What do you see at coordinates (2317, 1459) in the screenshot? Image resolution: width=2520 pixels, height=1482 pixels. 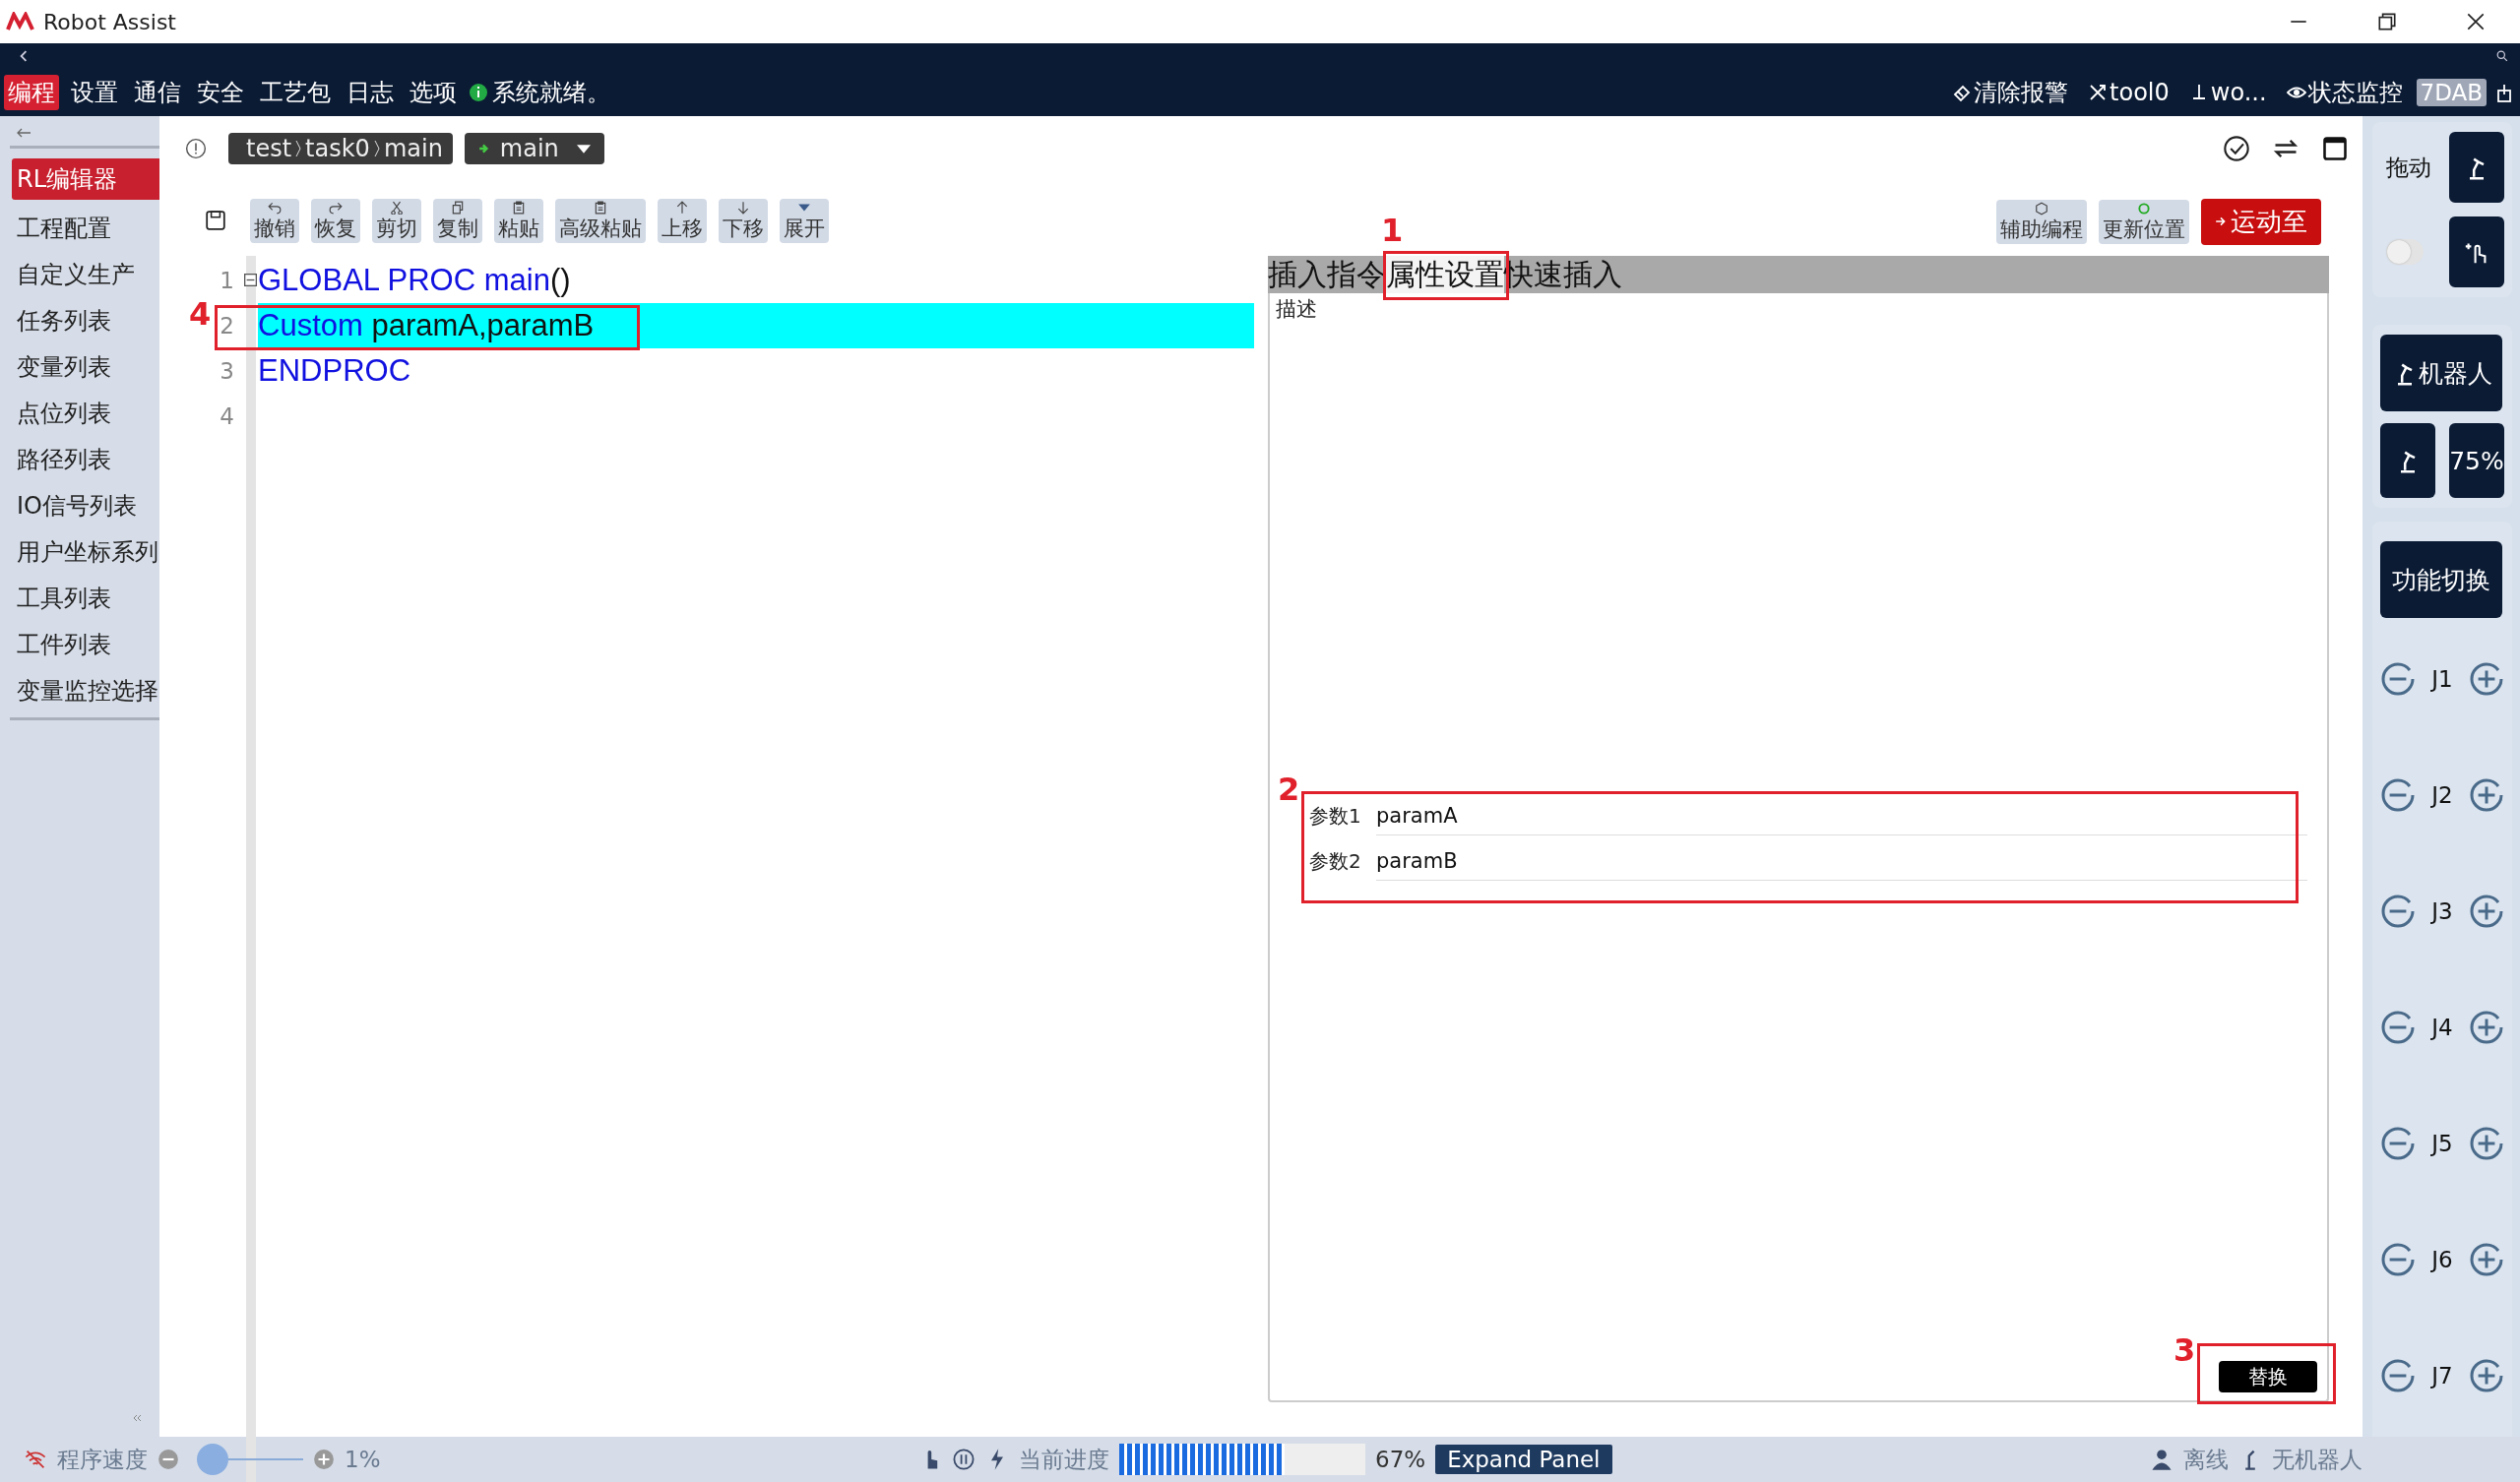 I see `robot-status: 无机器人` at bounding box center [2317, 1459].